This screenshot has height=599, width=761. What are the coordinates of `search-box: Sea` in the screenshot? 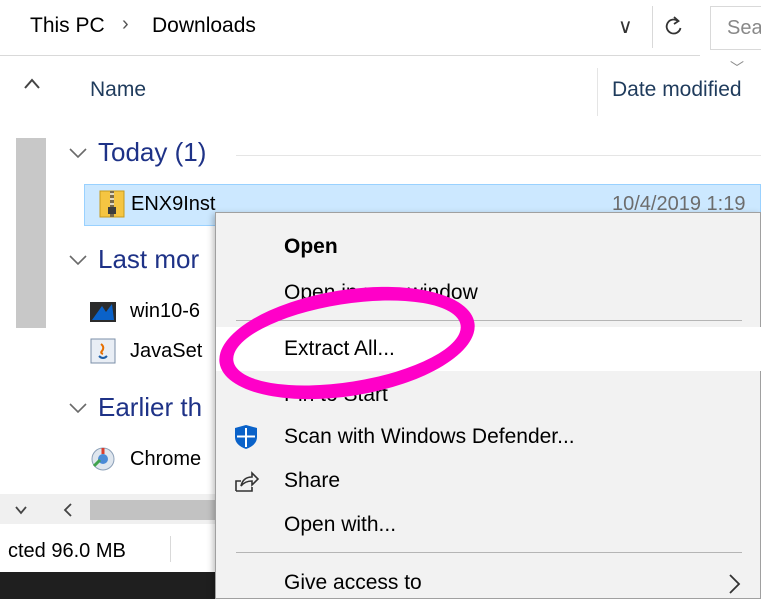 It's located at (735, 28).